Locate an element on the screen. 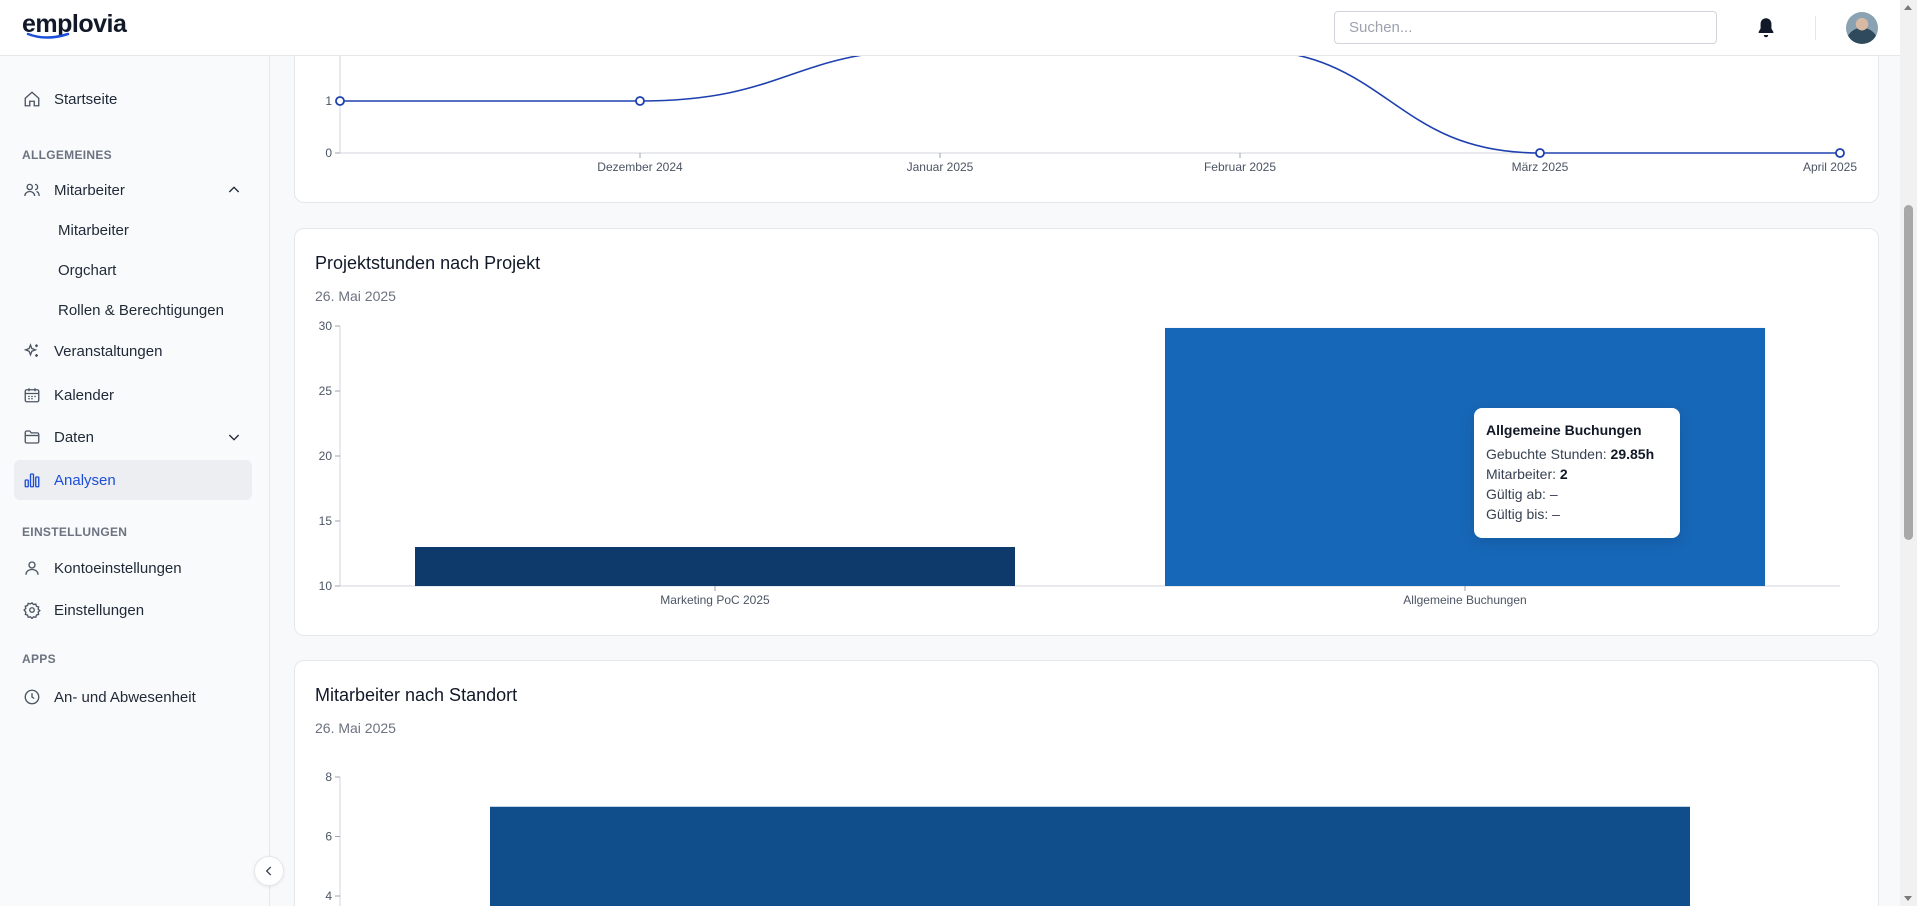  sidebar-item-label: Kontoeinstellungen is located at coordinates (118, 568).